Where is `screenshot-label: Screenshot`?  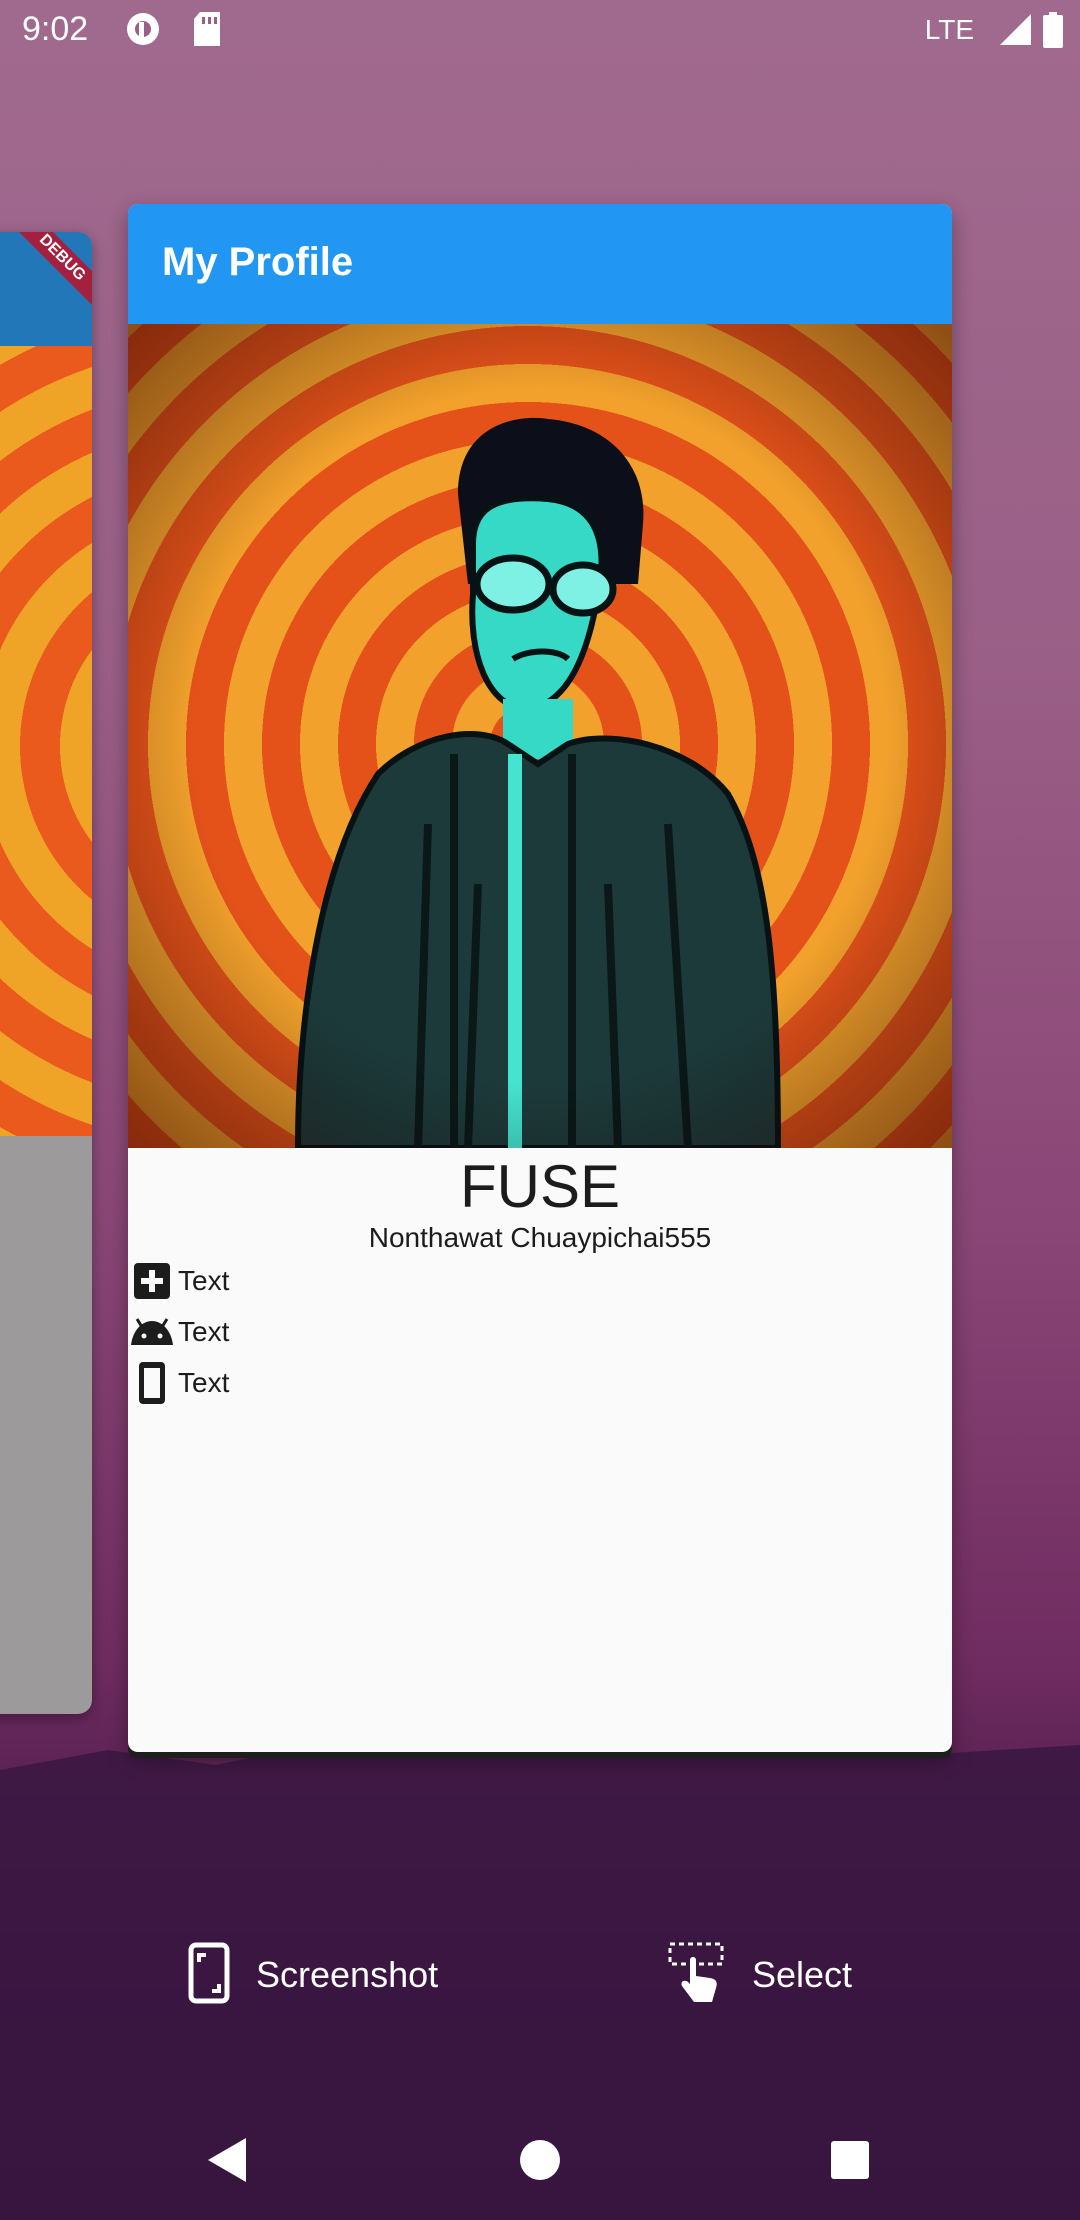
screenshot-label: Screenshot is located at coordinates (347, 1974).